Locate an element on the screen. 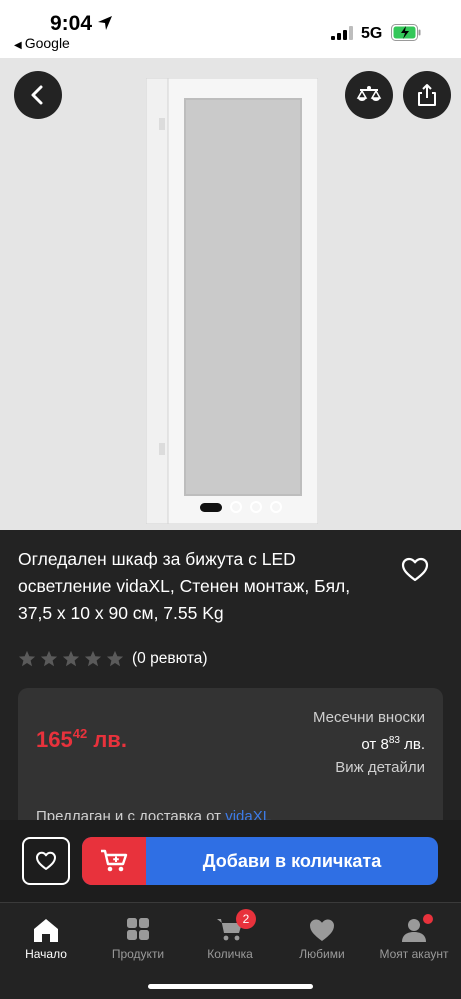 This screenshot has height=999, width=461. nav-item-products: Продукти is located at coordinates (138, 939).